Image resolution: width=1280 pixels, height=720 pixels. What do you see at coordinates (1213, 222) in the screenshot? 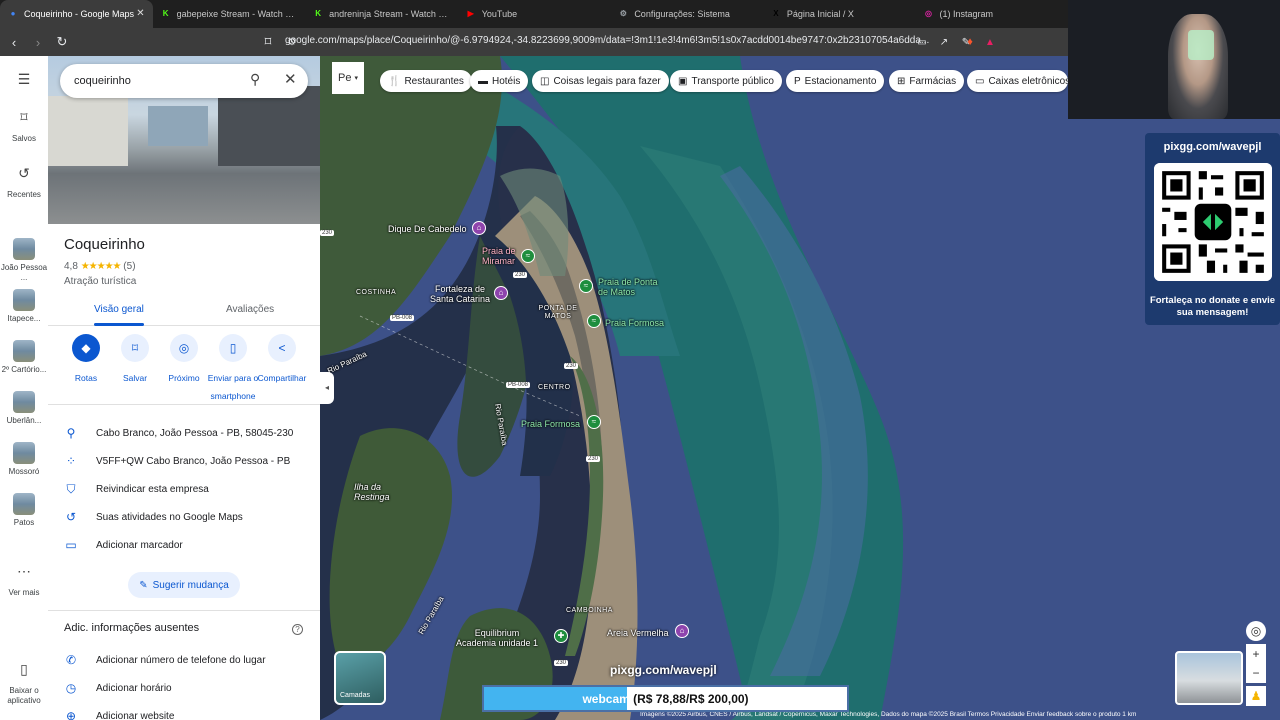
I see `qr-code` at bounding box center [1213, 222].